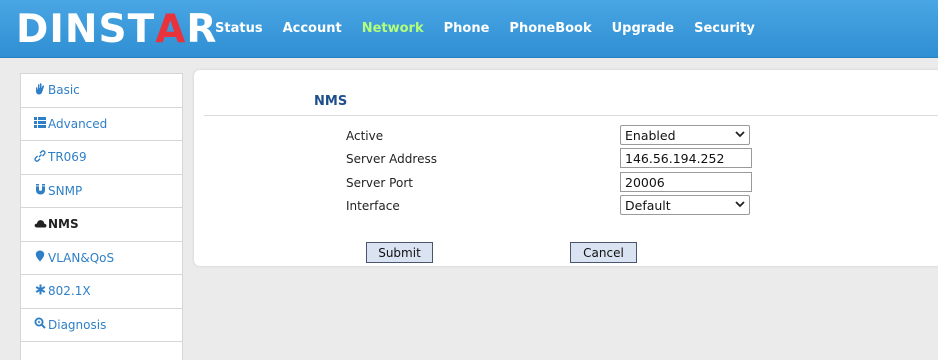 The width and height of the screenshot is (938, 360). I want to click on server-port-value: 20006, so click(645, 182).